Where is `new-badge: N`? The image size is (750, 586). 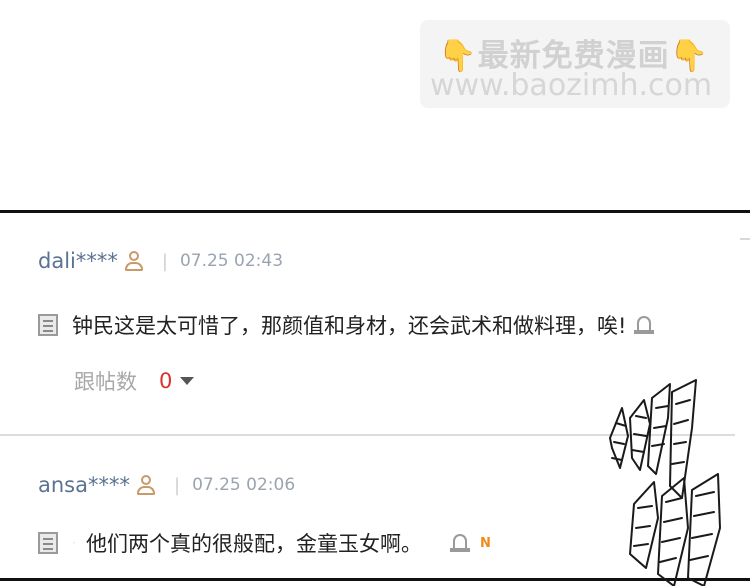 new-badge: N is located at coordinates (485, 543).